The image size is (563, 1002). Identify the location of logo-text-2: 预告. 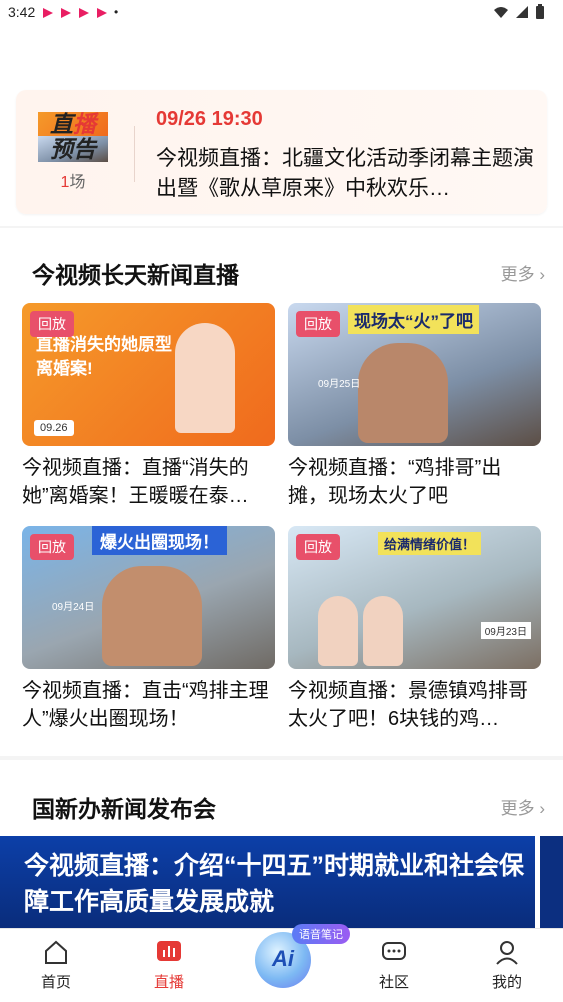
(73, 149).